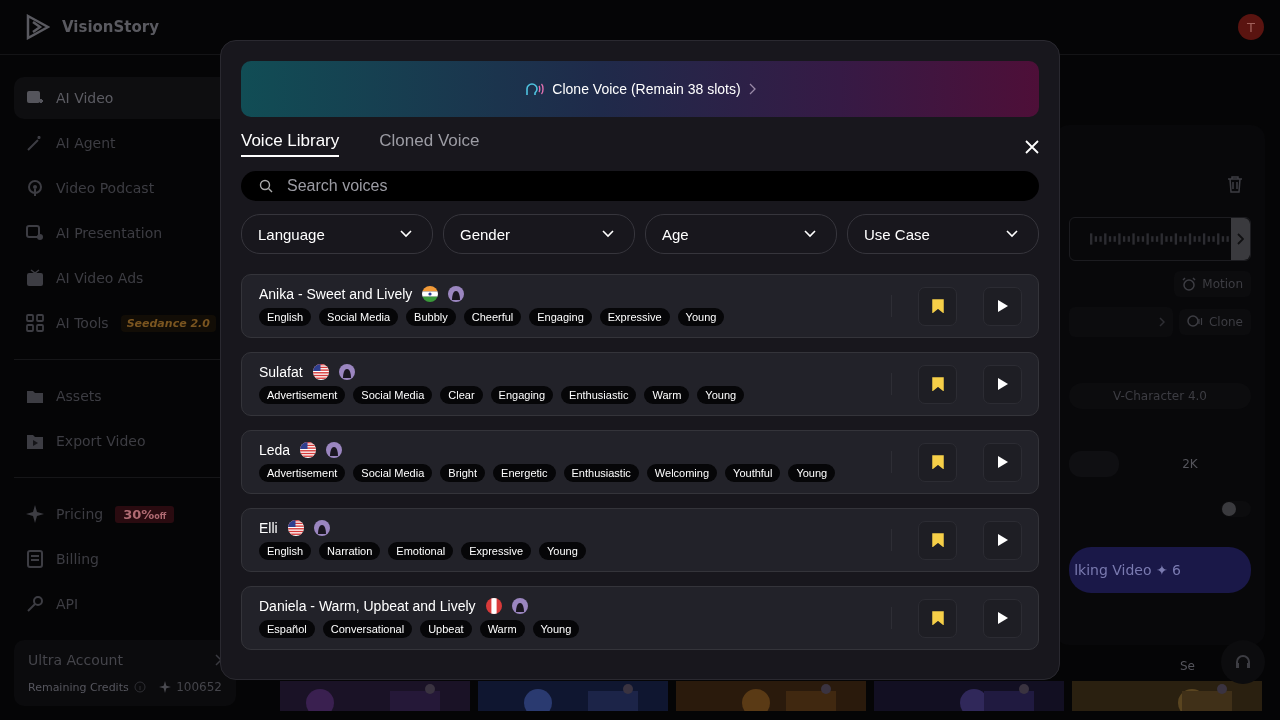 This screenshot has height=720, width=1280. Describe the element at coordinates (125, 673) in the screenshot. I see `account-card: Ultra Account Remaining Credits 100652` at that location.